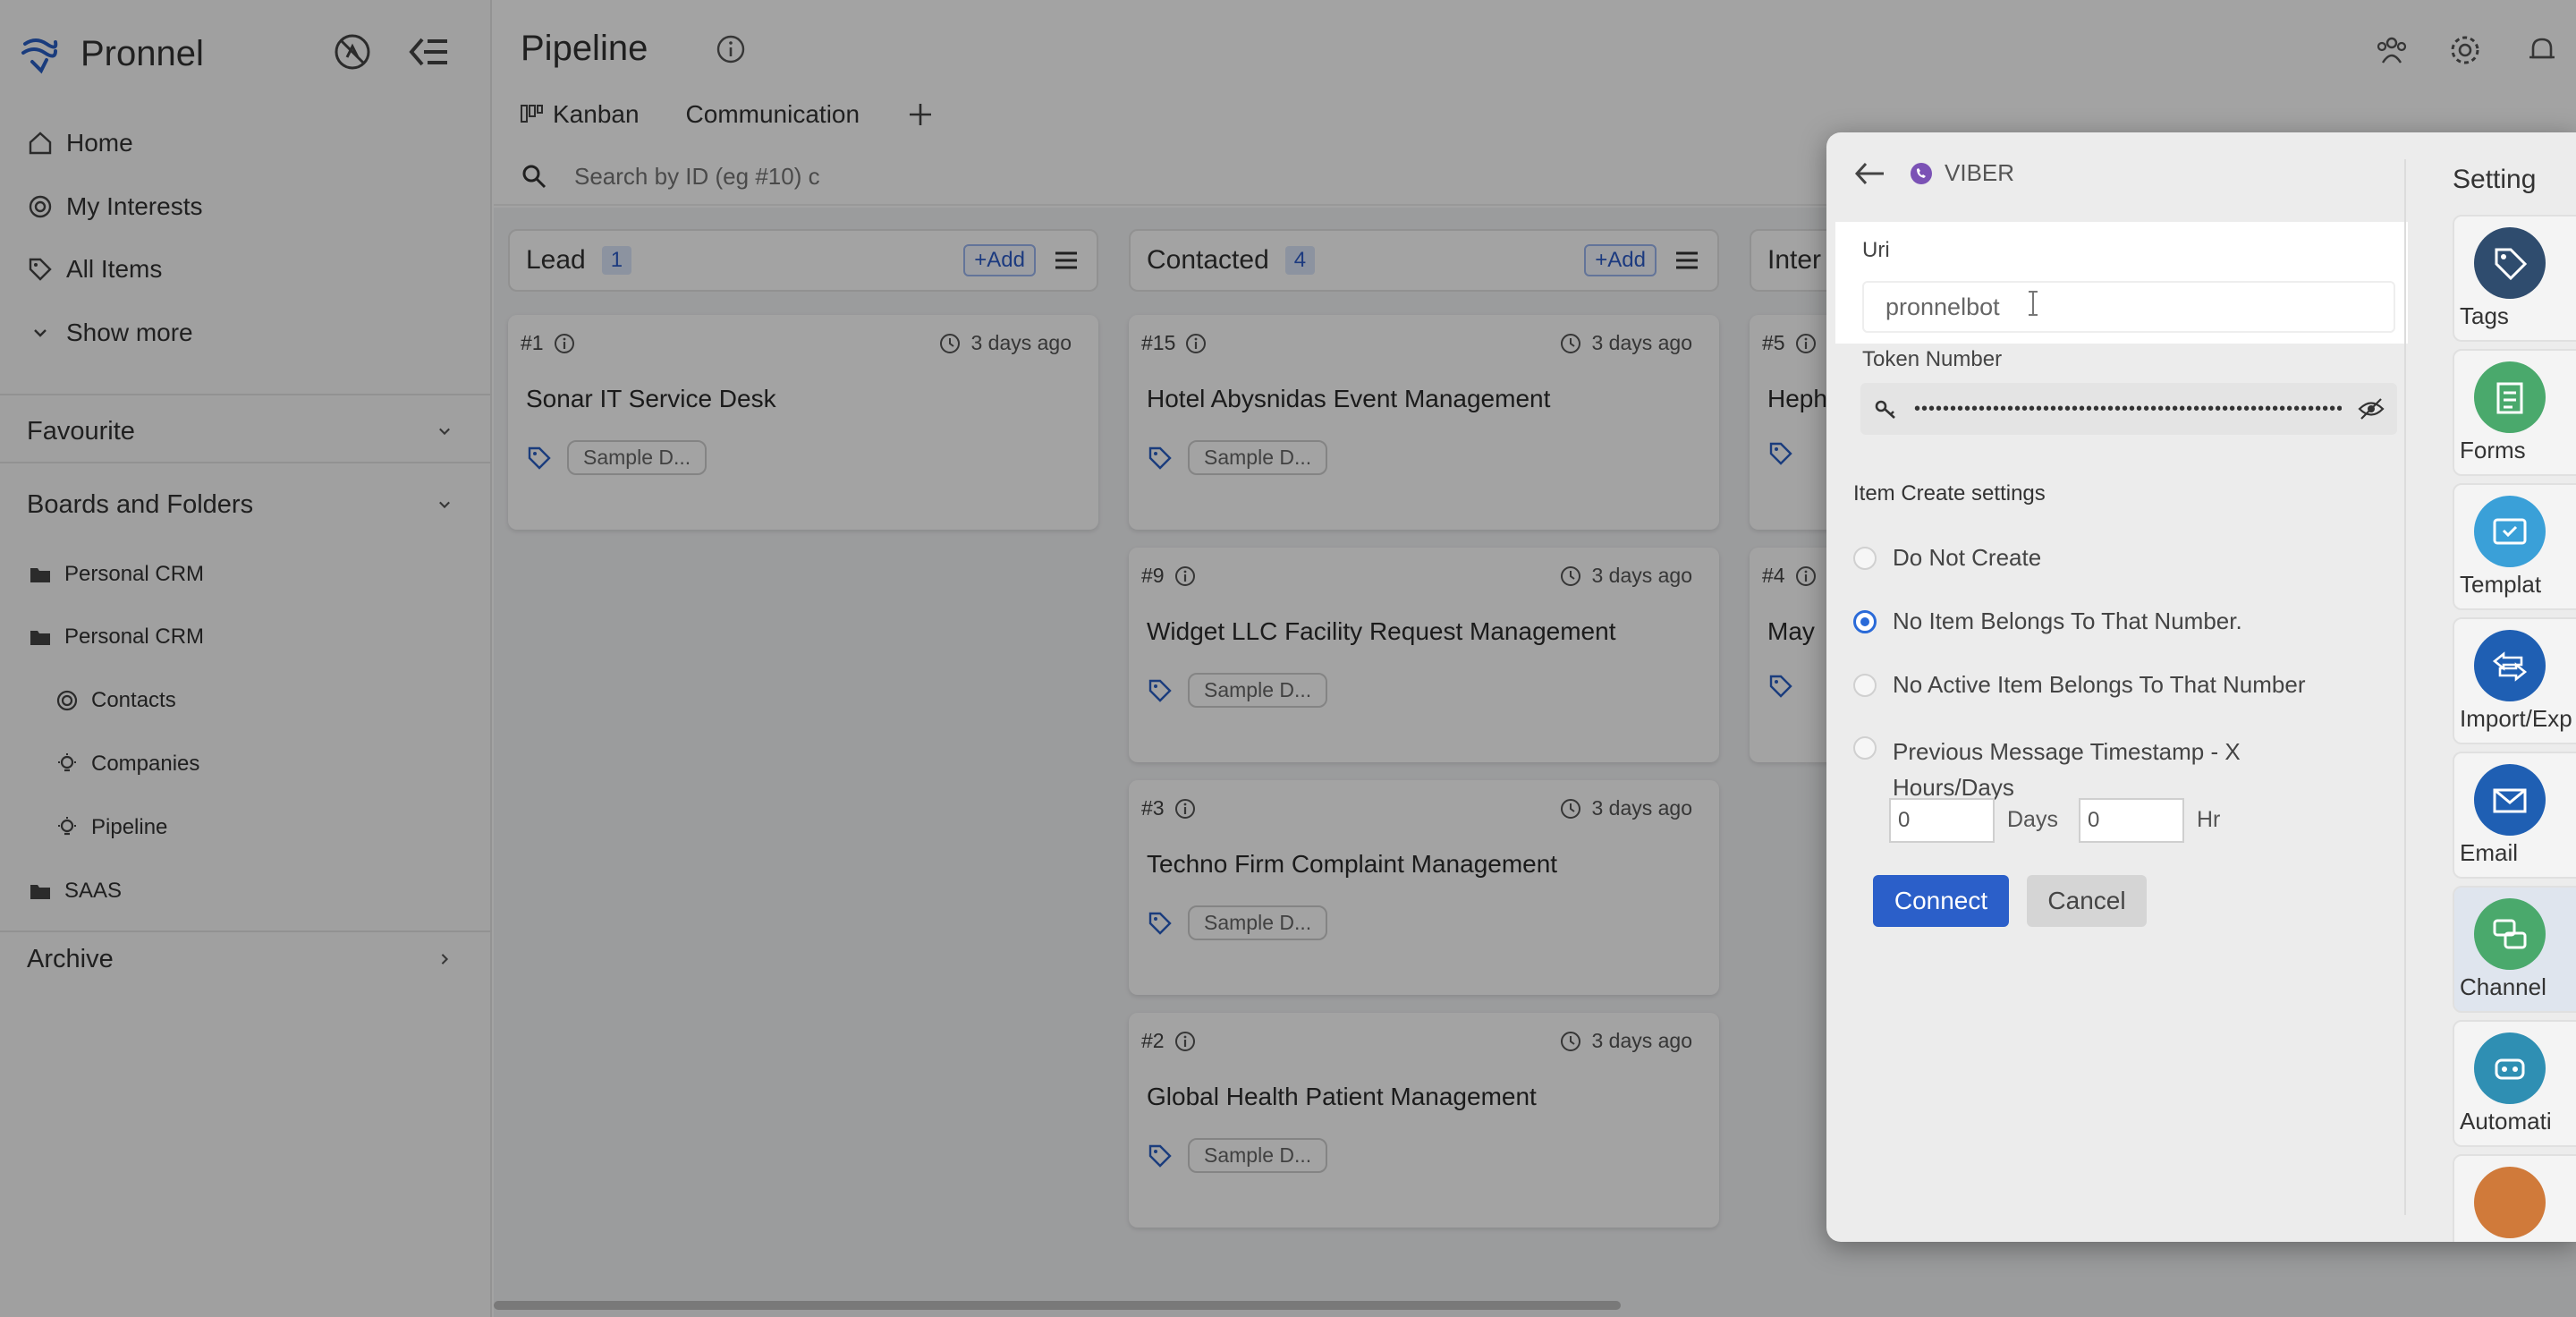  What do you see at coordinates (2495, 179) in the screenshot?
I see `settings-title: Setting` at bounding box center [2495, 179].